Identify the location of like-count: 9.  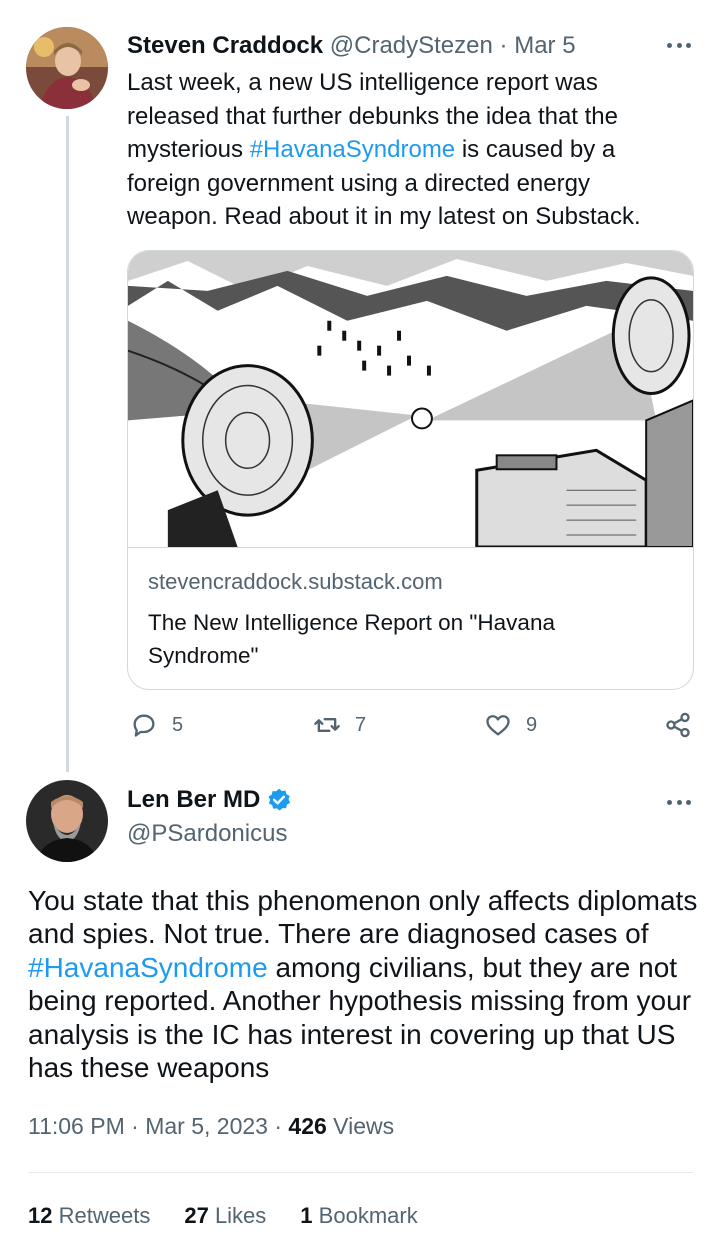
(532, 724).